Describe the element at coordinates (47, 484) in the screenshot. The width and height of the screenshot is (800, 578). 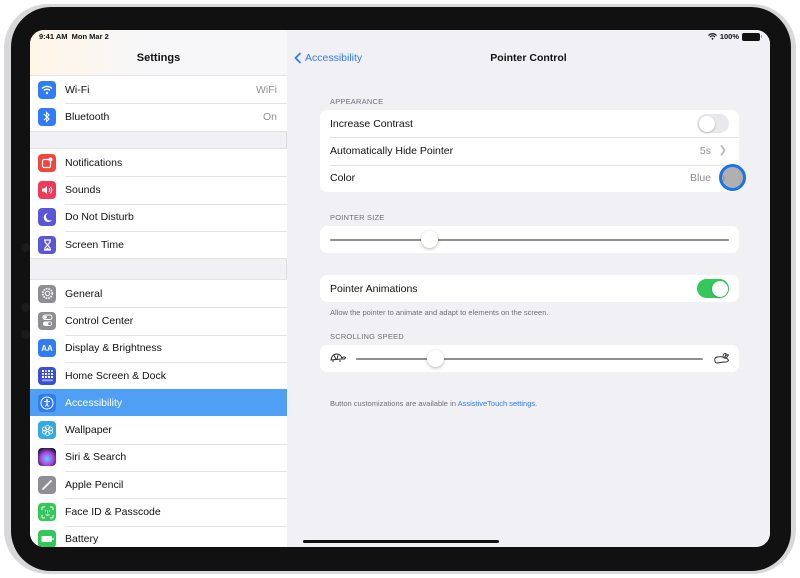
I see `pencil-icon` at that location.